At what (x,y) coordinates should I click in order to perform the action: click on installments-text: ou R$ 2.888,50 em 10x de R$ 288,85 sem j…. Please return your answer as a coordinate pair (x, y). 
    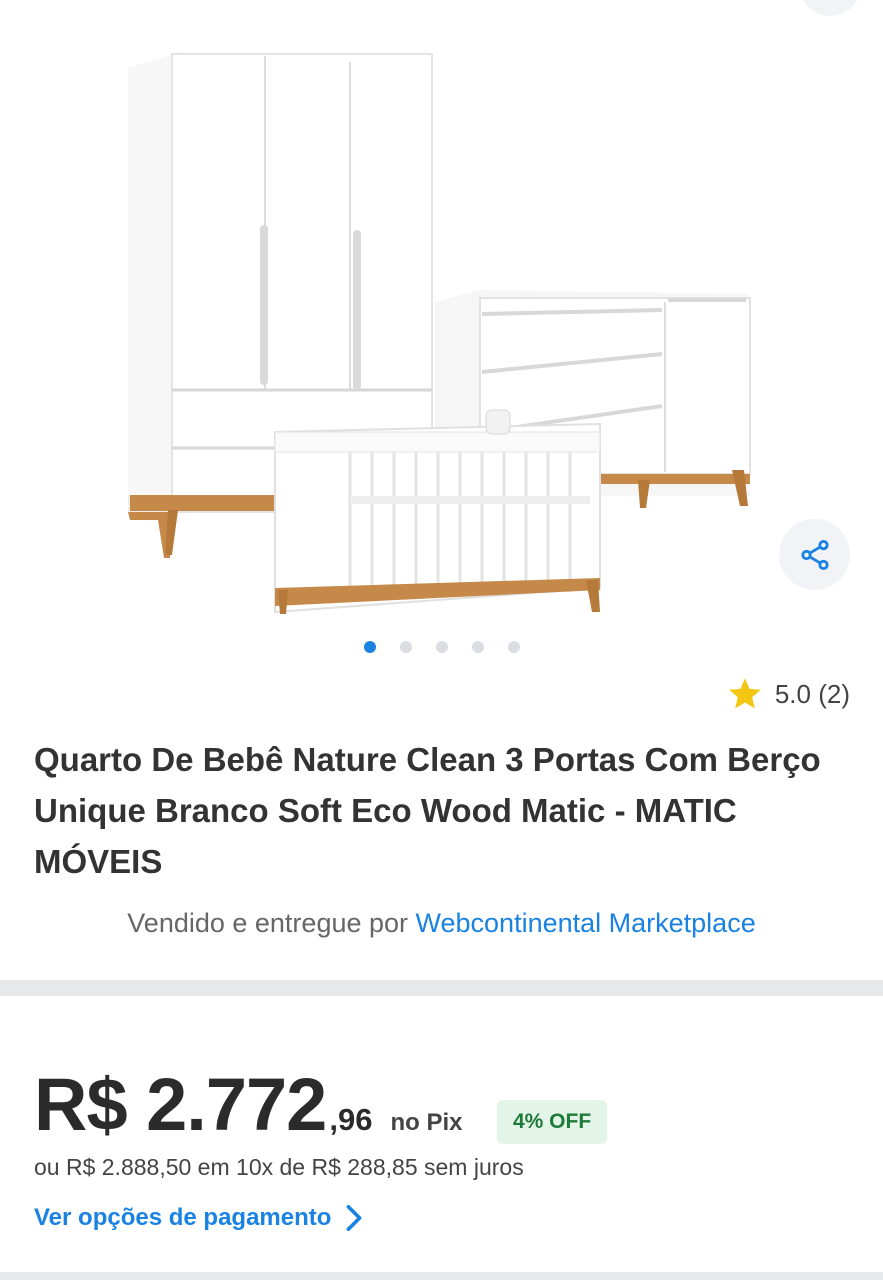
    Looking at the image, I should click on (279, 1167).